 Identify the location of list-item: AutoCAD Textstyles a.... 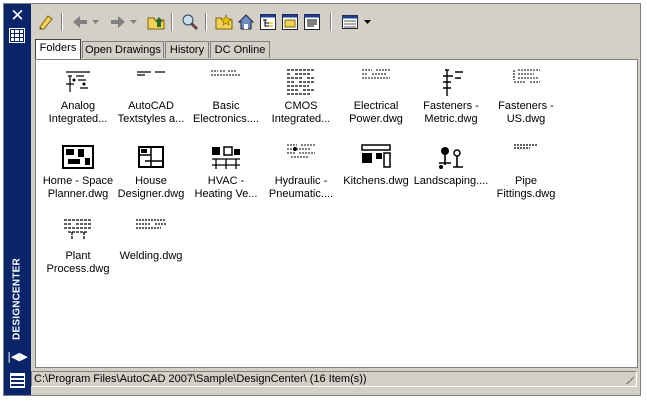
(151, 97).